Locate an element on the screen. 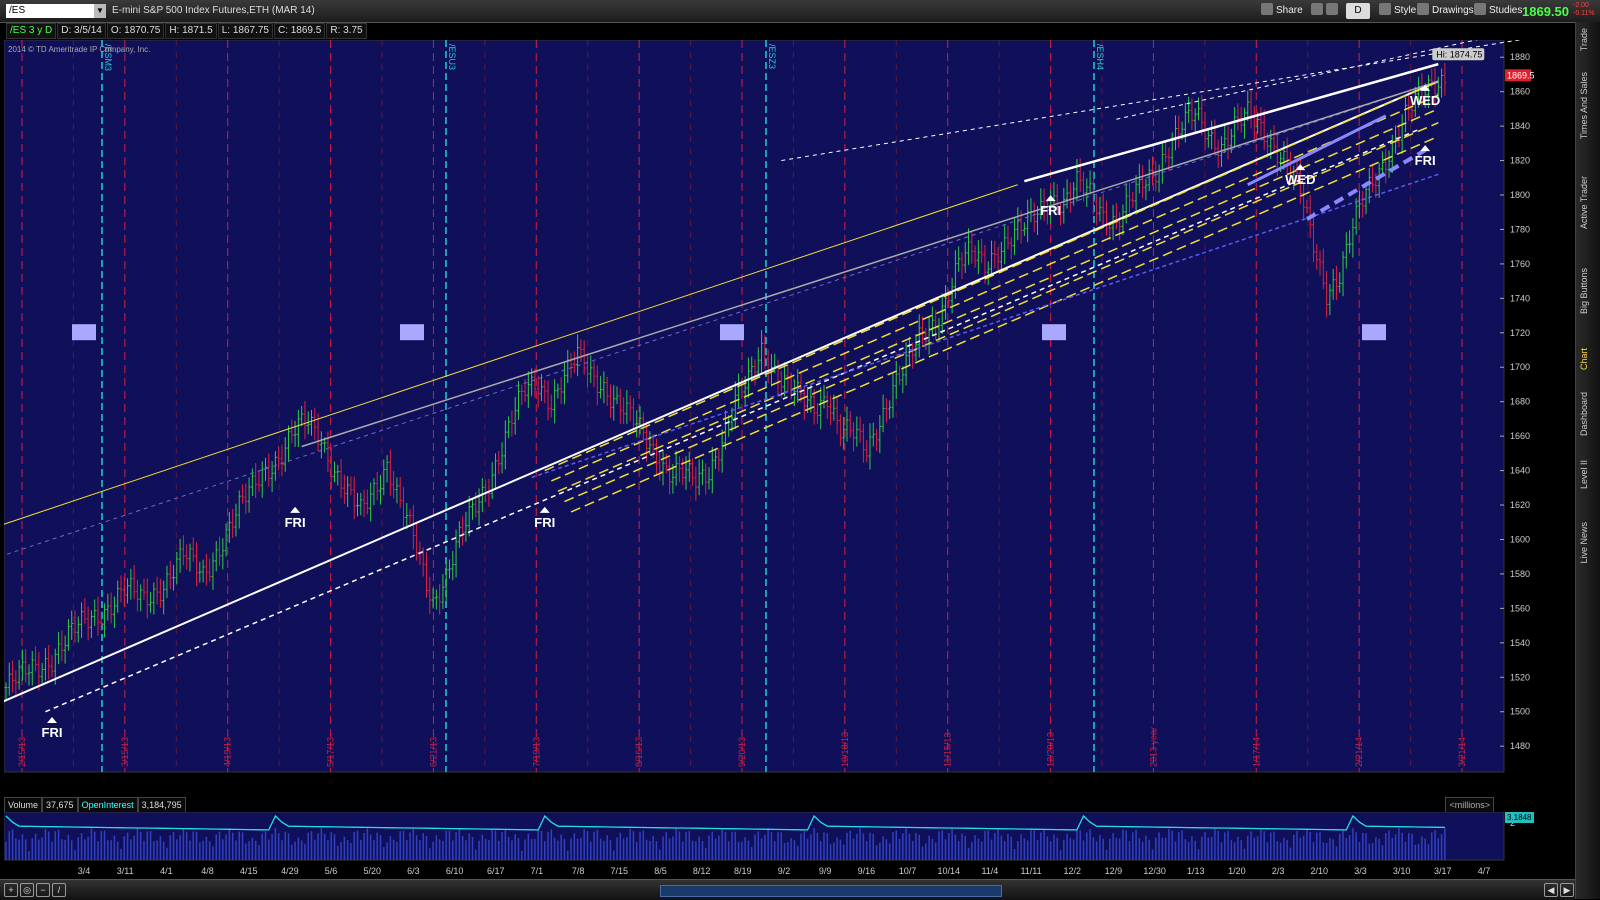  oi-readout: 3.1848 is located at coordinates (1519, 817).